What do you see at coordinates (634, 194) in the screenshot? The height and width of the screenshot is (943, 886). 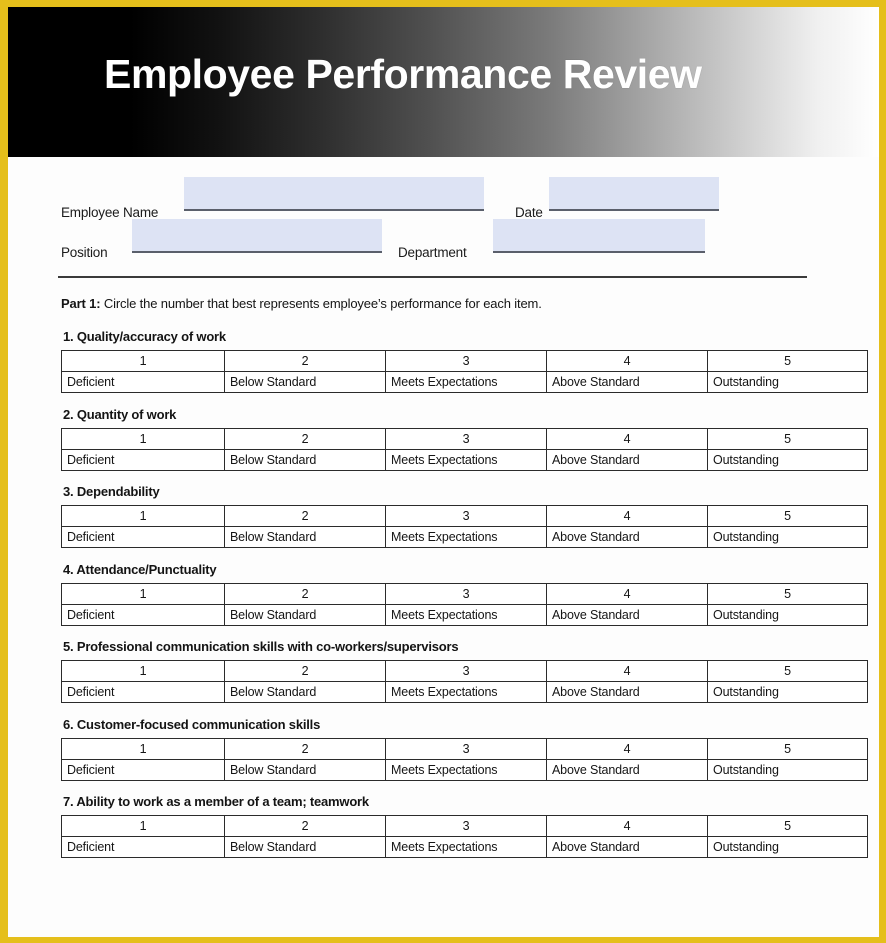 I see `date-input` at bounding box center [634, 194].